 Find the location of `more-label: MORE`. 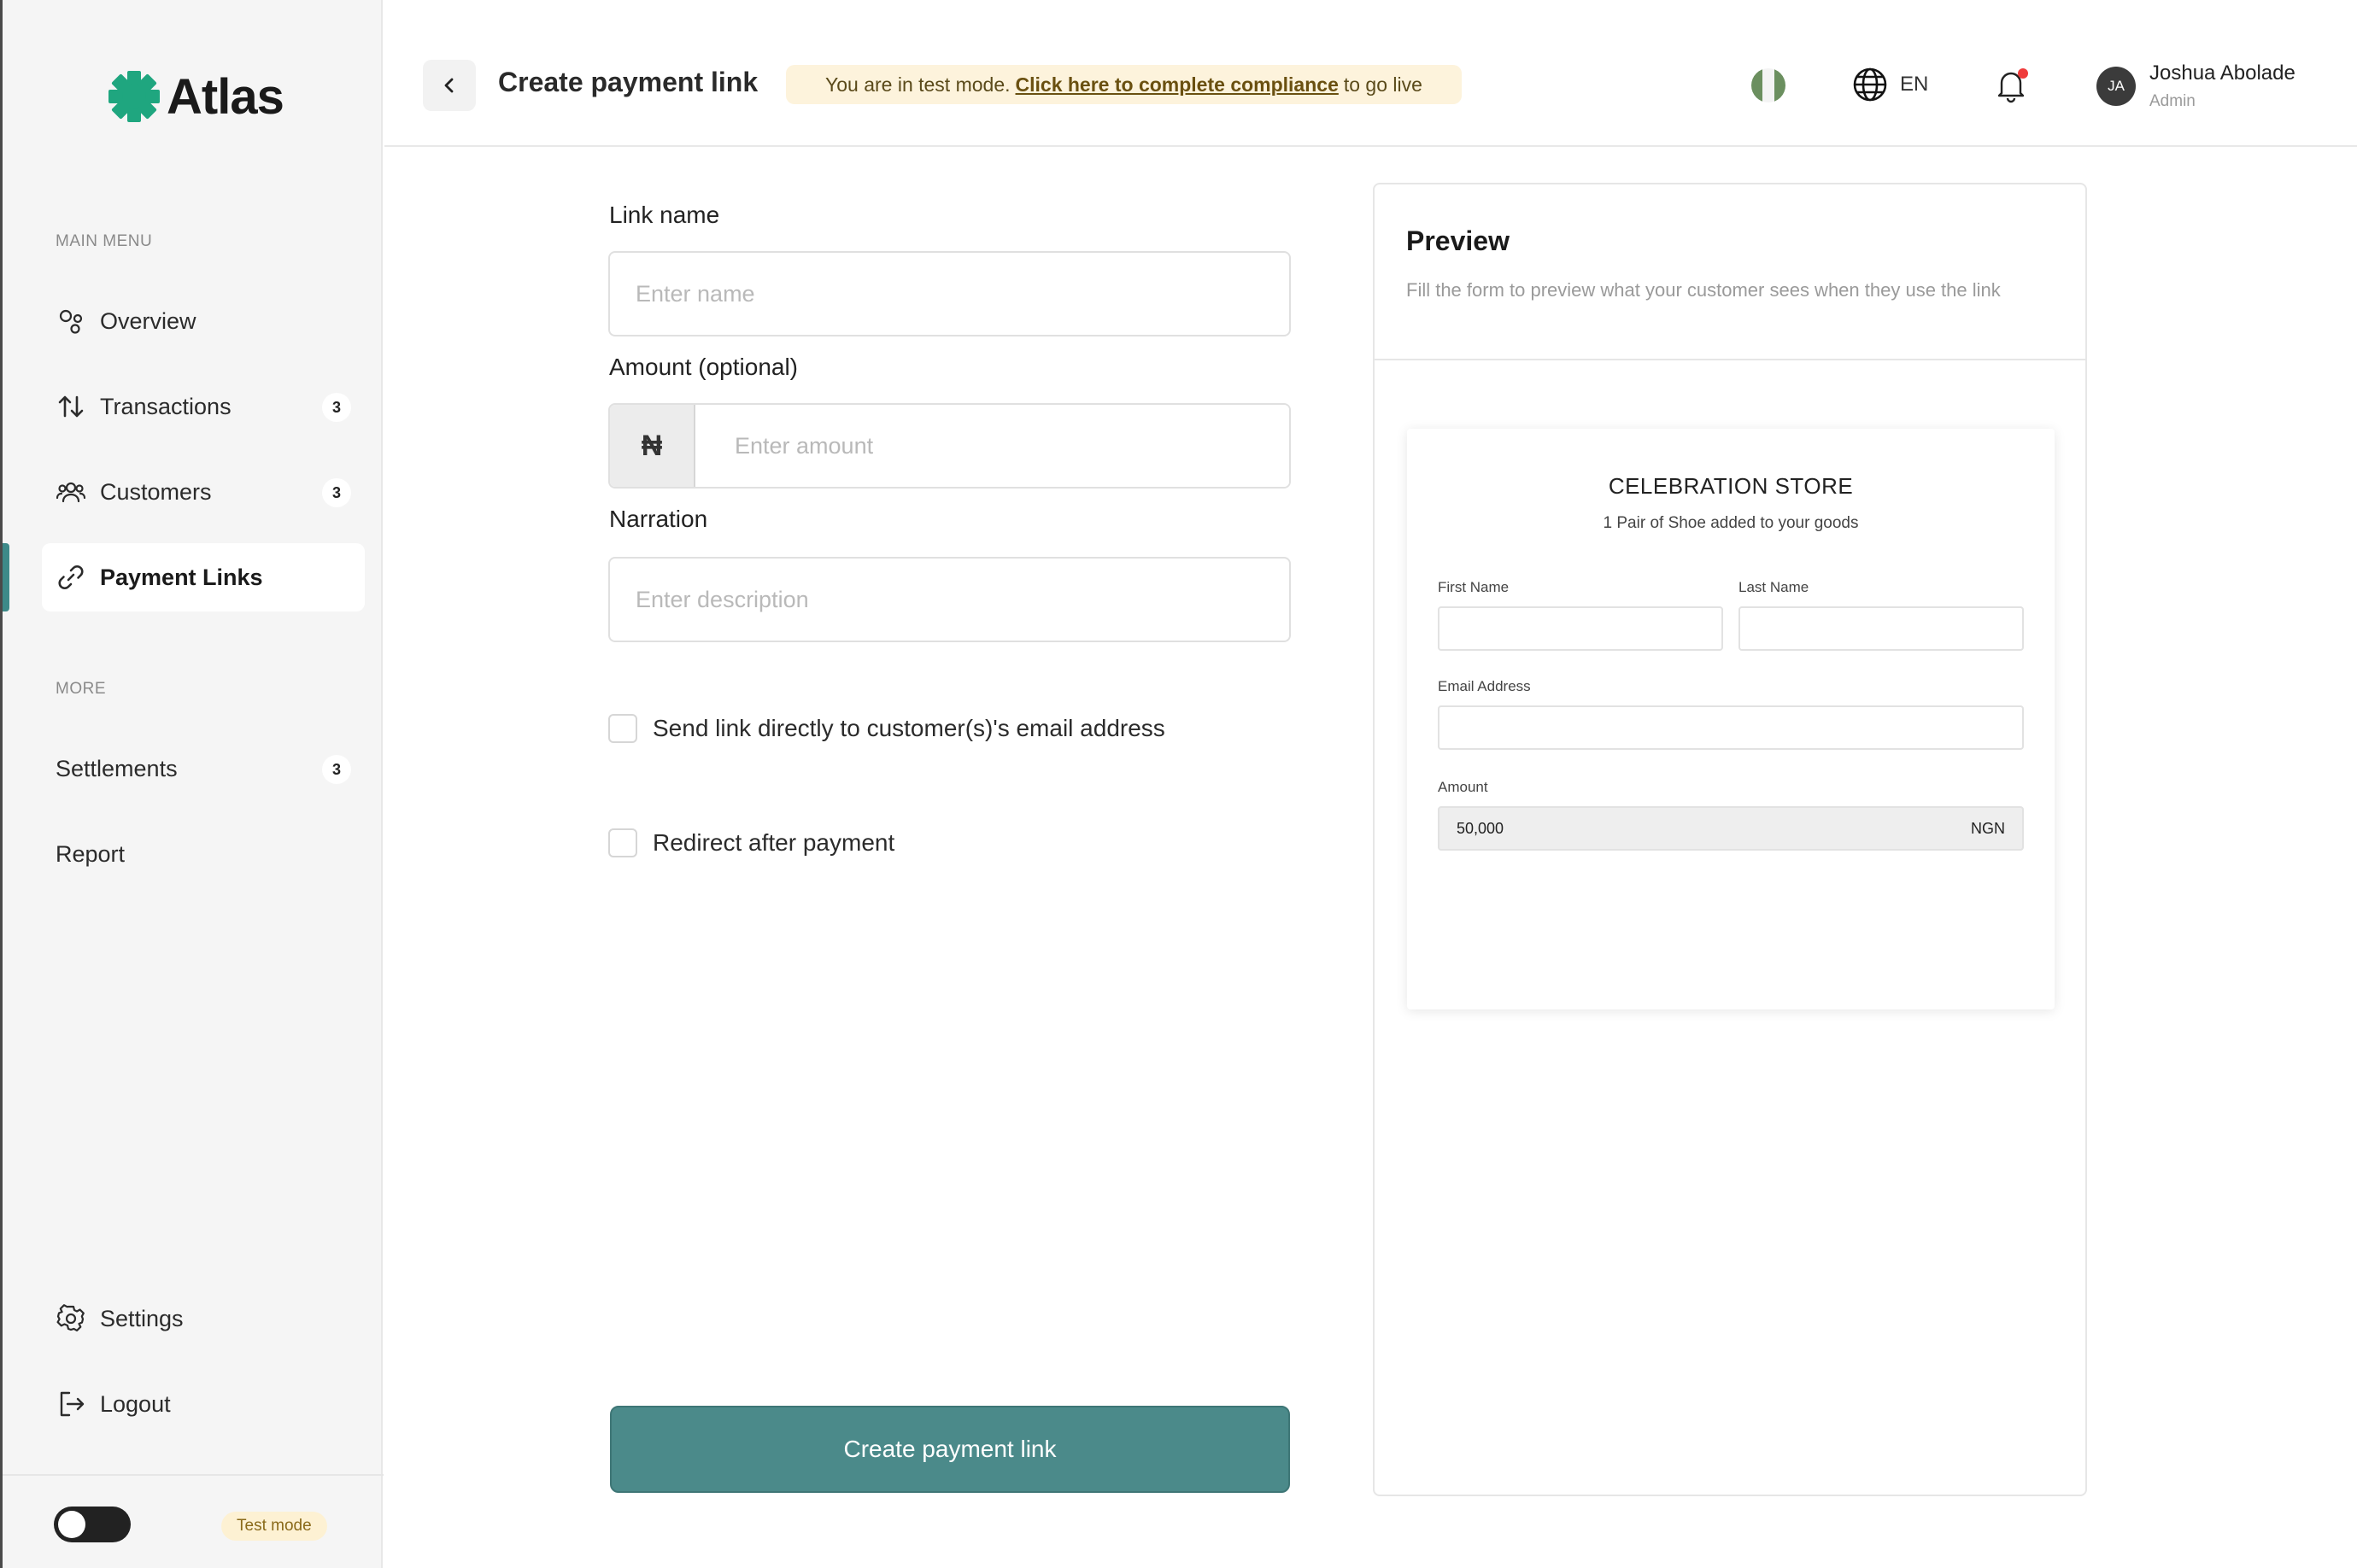

more-label: MORE is located at coordinates (81, 689).